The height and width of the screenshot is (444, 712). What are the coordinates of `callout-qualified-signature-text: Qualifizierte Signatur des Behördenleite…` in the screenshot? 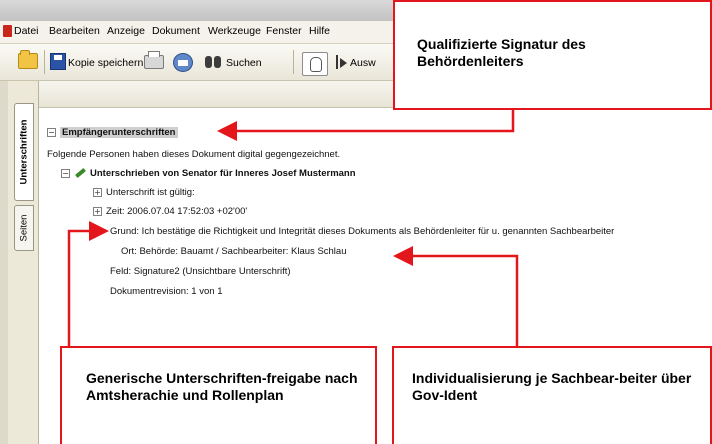 It's located at (501, 52).